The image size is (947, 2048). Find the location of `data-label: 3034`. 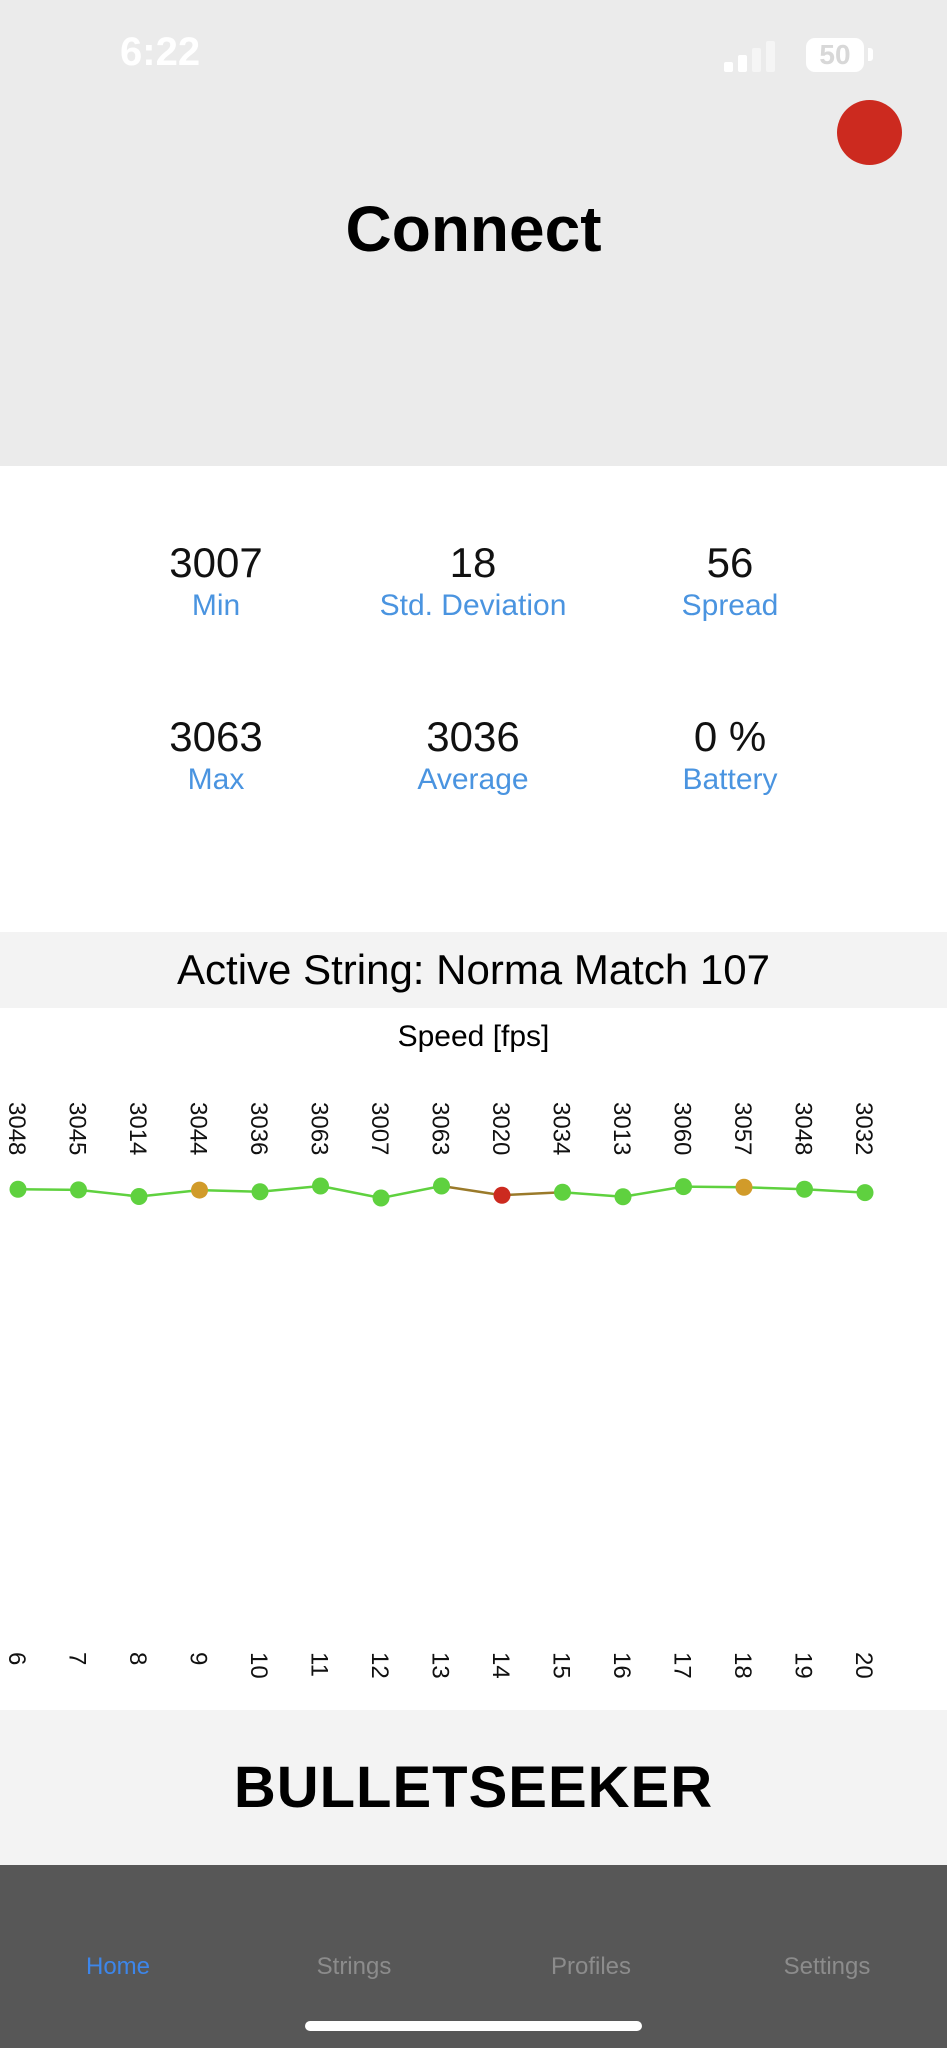

data-label: 3034 is located at coordinates (561, 1128).